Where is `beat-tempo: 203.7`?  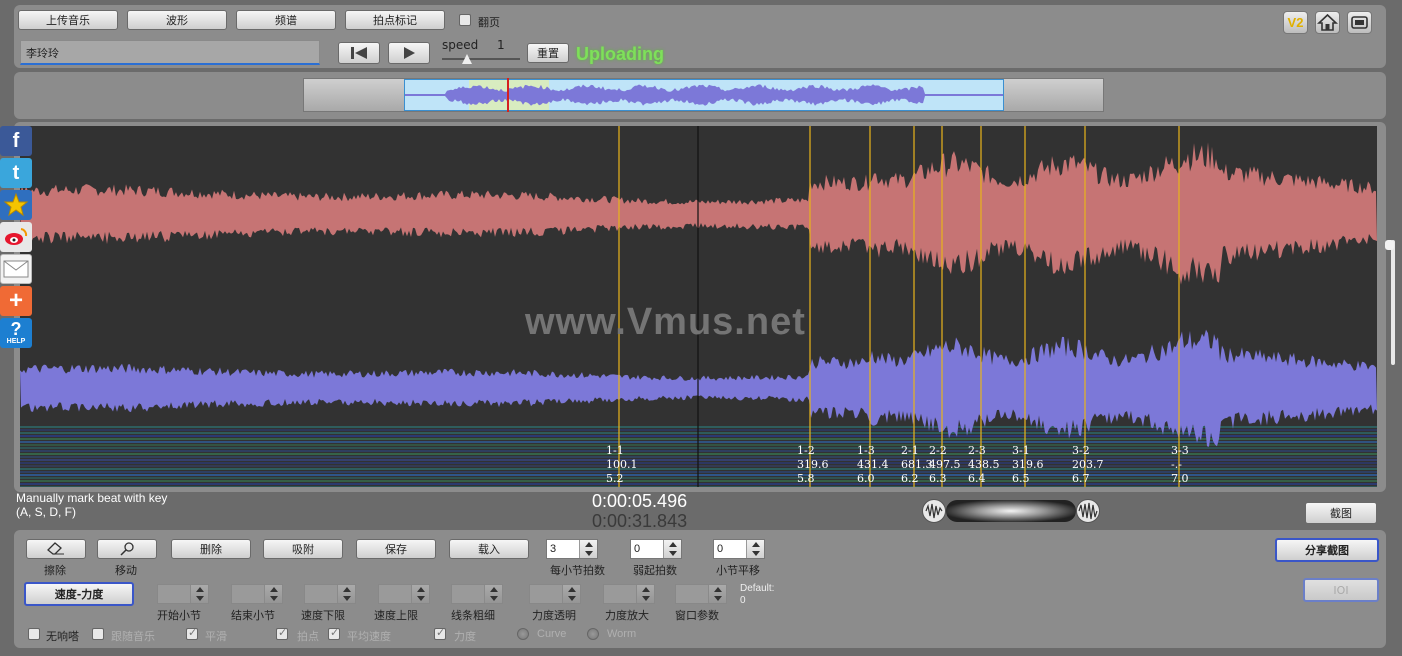
beat-tempo: 203.7 is located at coordinates (1088, 464).